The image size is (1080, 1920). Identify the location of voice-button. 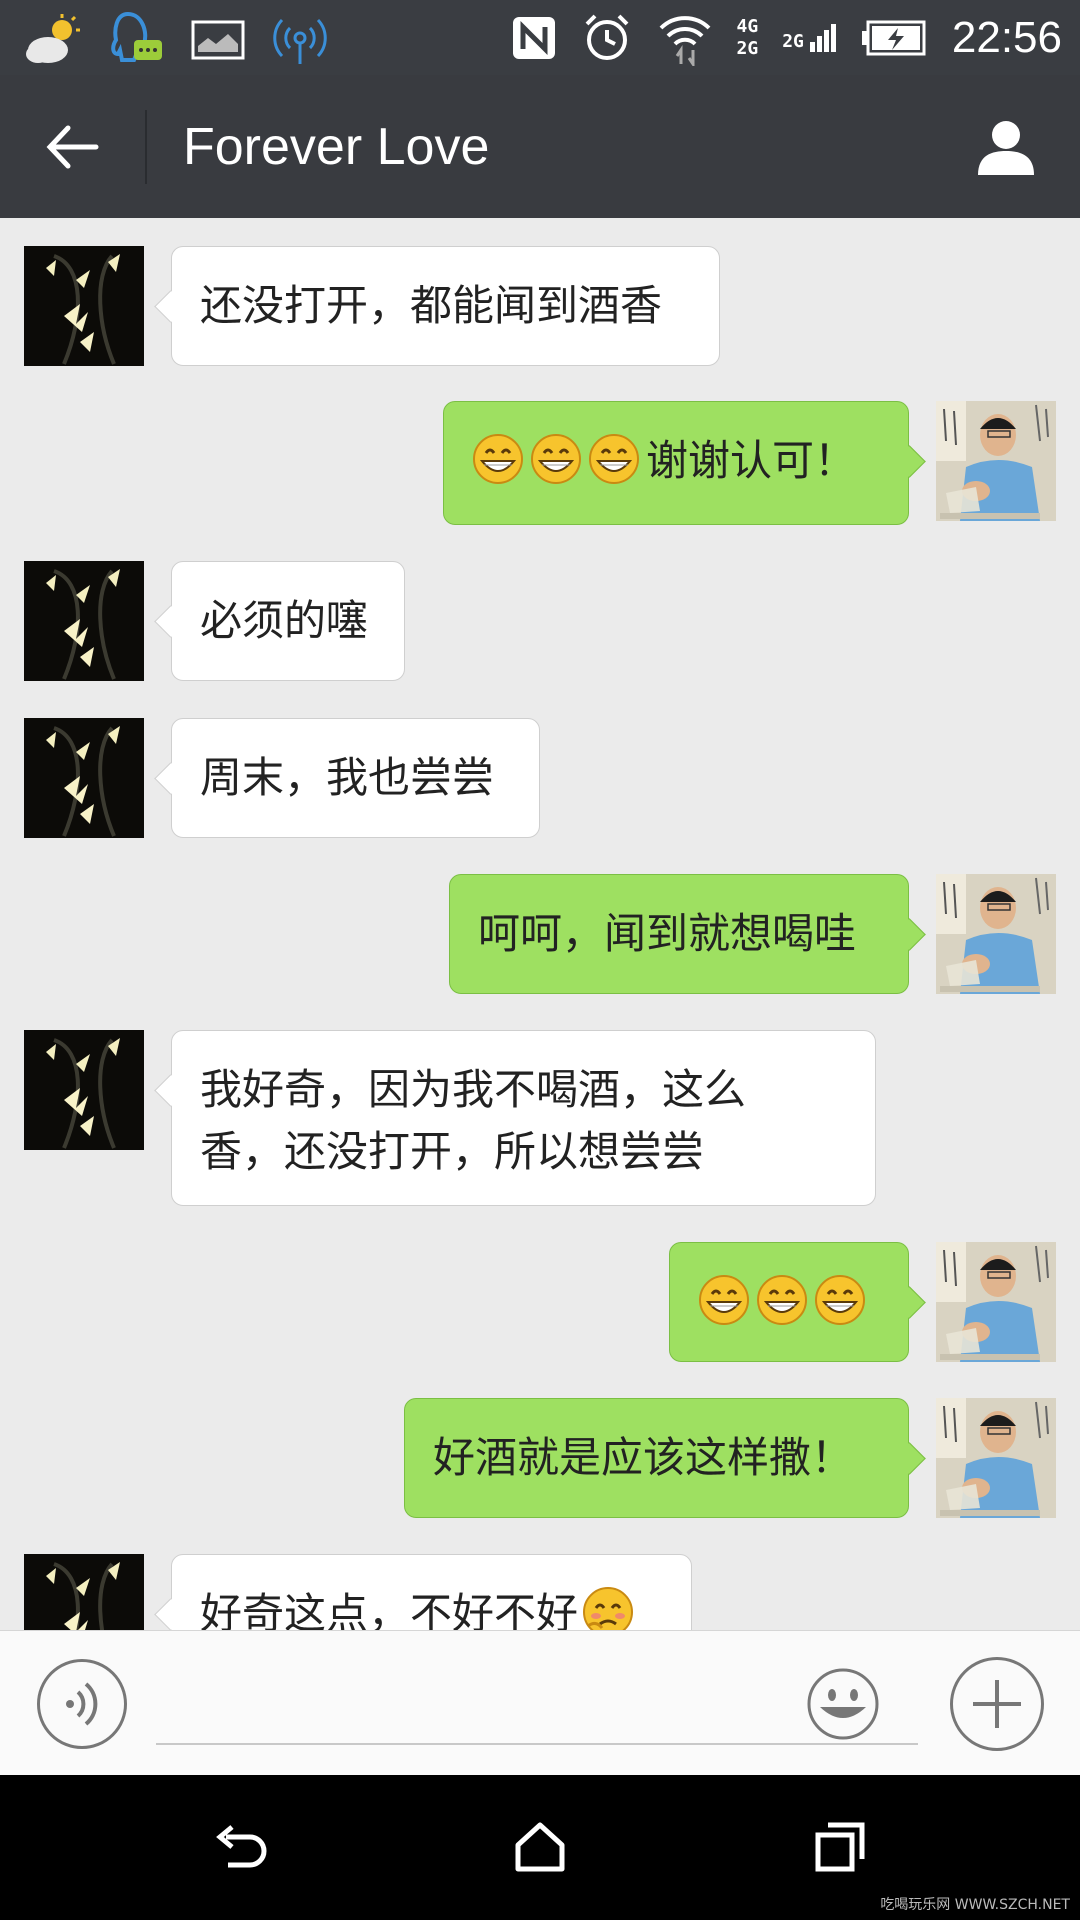
(82, 1704).